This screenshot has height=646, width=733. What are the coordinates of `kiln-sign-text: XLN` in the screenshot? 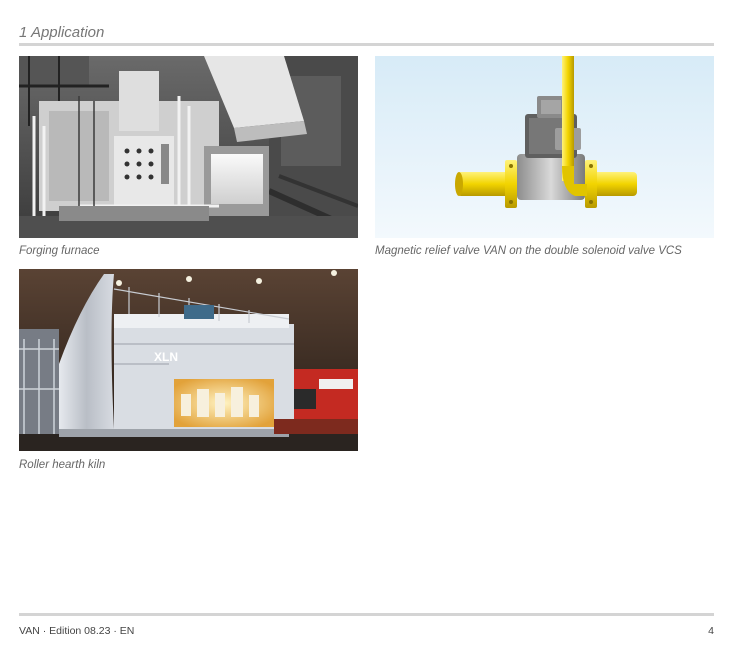 It's located at (166, 357).